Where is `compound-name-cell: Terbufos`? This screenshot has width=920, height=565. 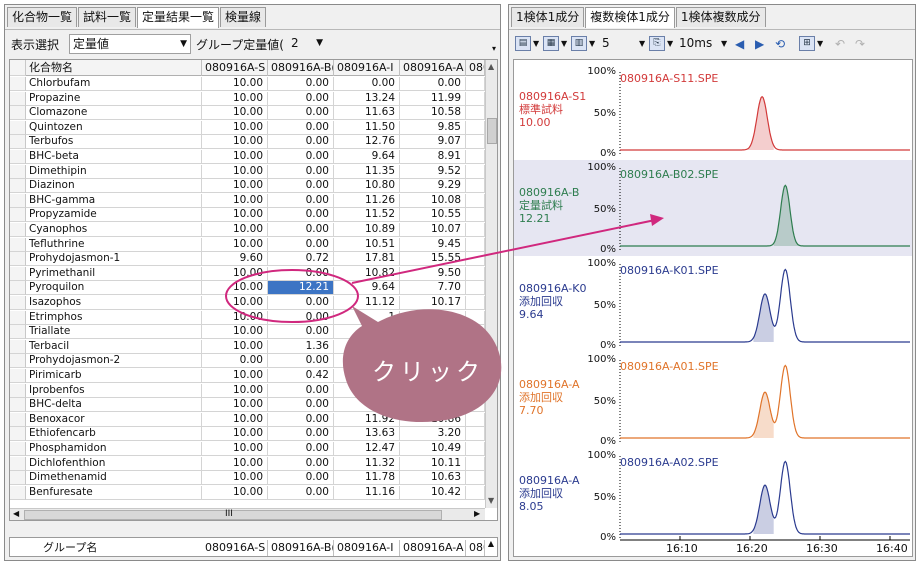 compound-name-cell: Terbufos is located at coordinates (114, 142).